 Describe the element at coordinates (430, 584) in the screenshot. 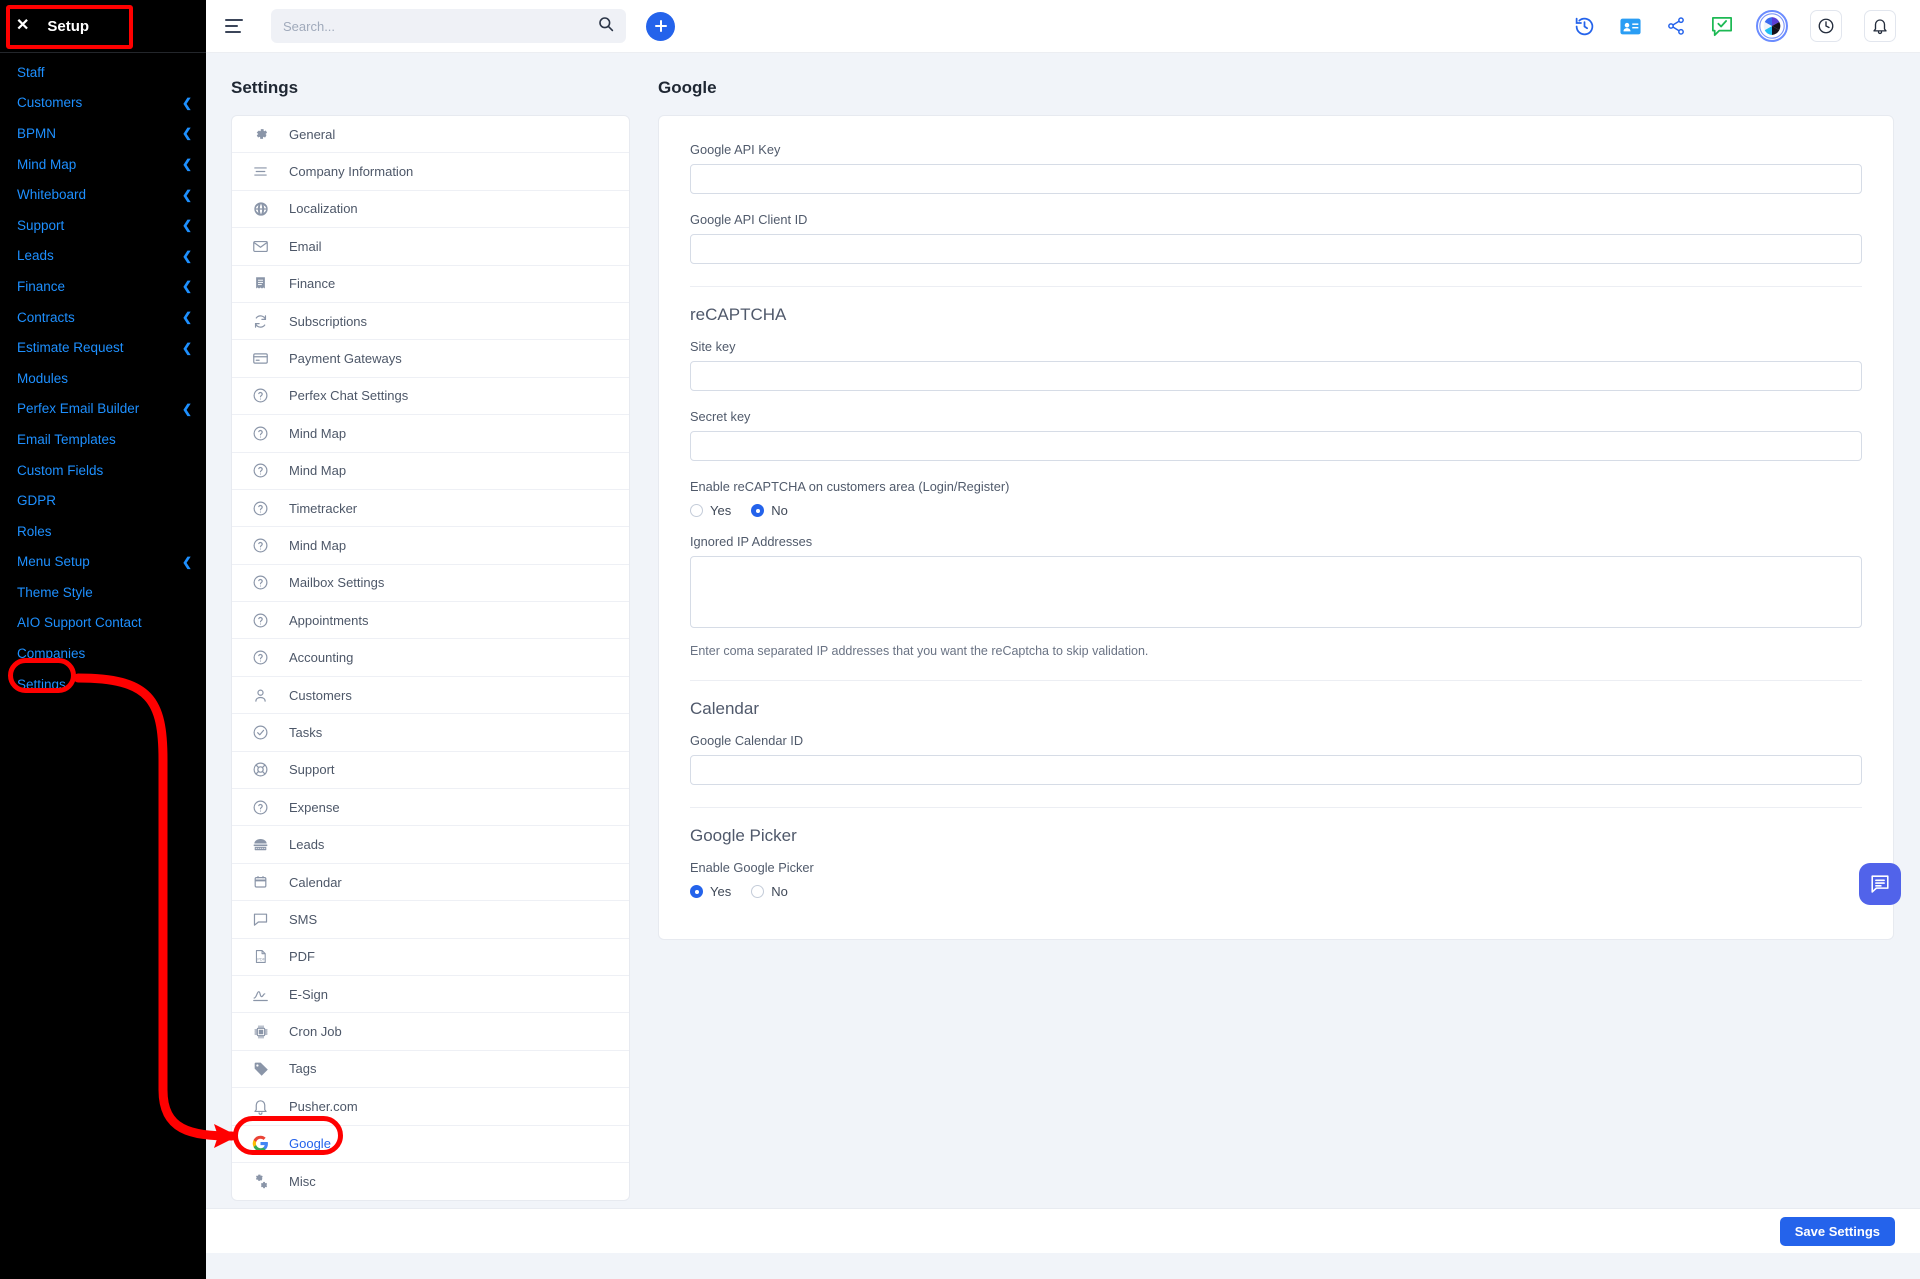

I see `settings-item-mailbox-settings: Mailbox Settings` at that location.